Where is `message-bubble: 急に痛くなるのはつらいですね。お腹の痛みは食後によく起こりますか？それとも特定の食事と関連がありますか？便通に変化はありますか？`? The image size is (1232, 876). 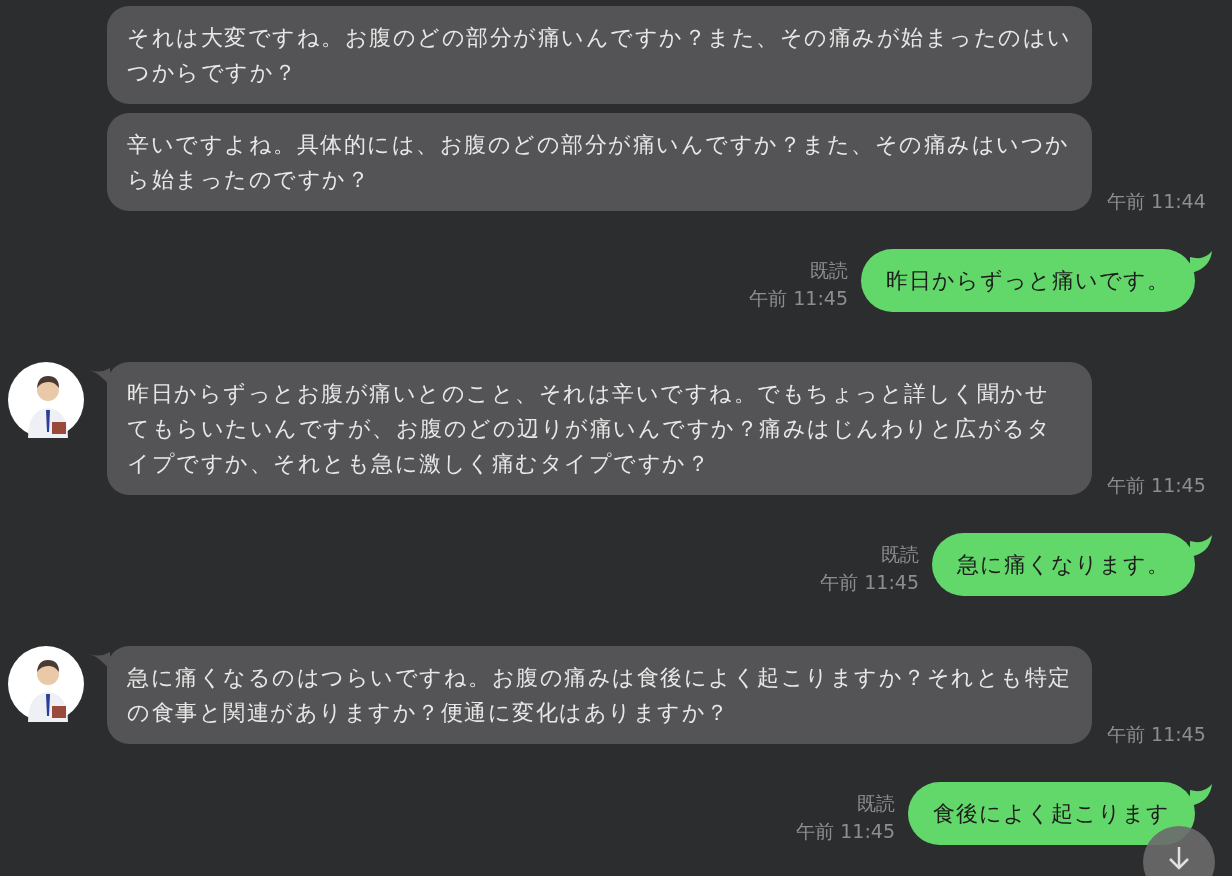
message-bubble: 急に痛くなるのはつらいですね。お腹の痛みは食後によく起こりますか？それとも特定の食事と関連がありますか？便通に変化はありますか？ is located at coordinates (599, 695).